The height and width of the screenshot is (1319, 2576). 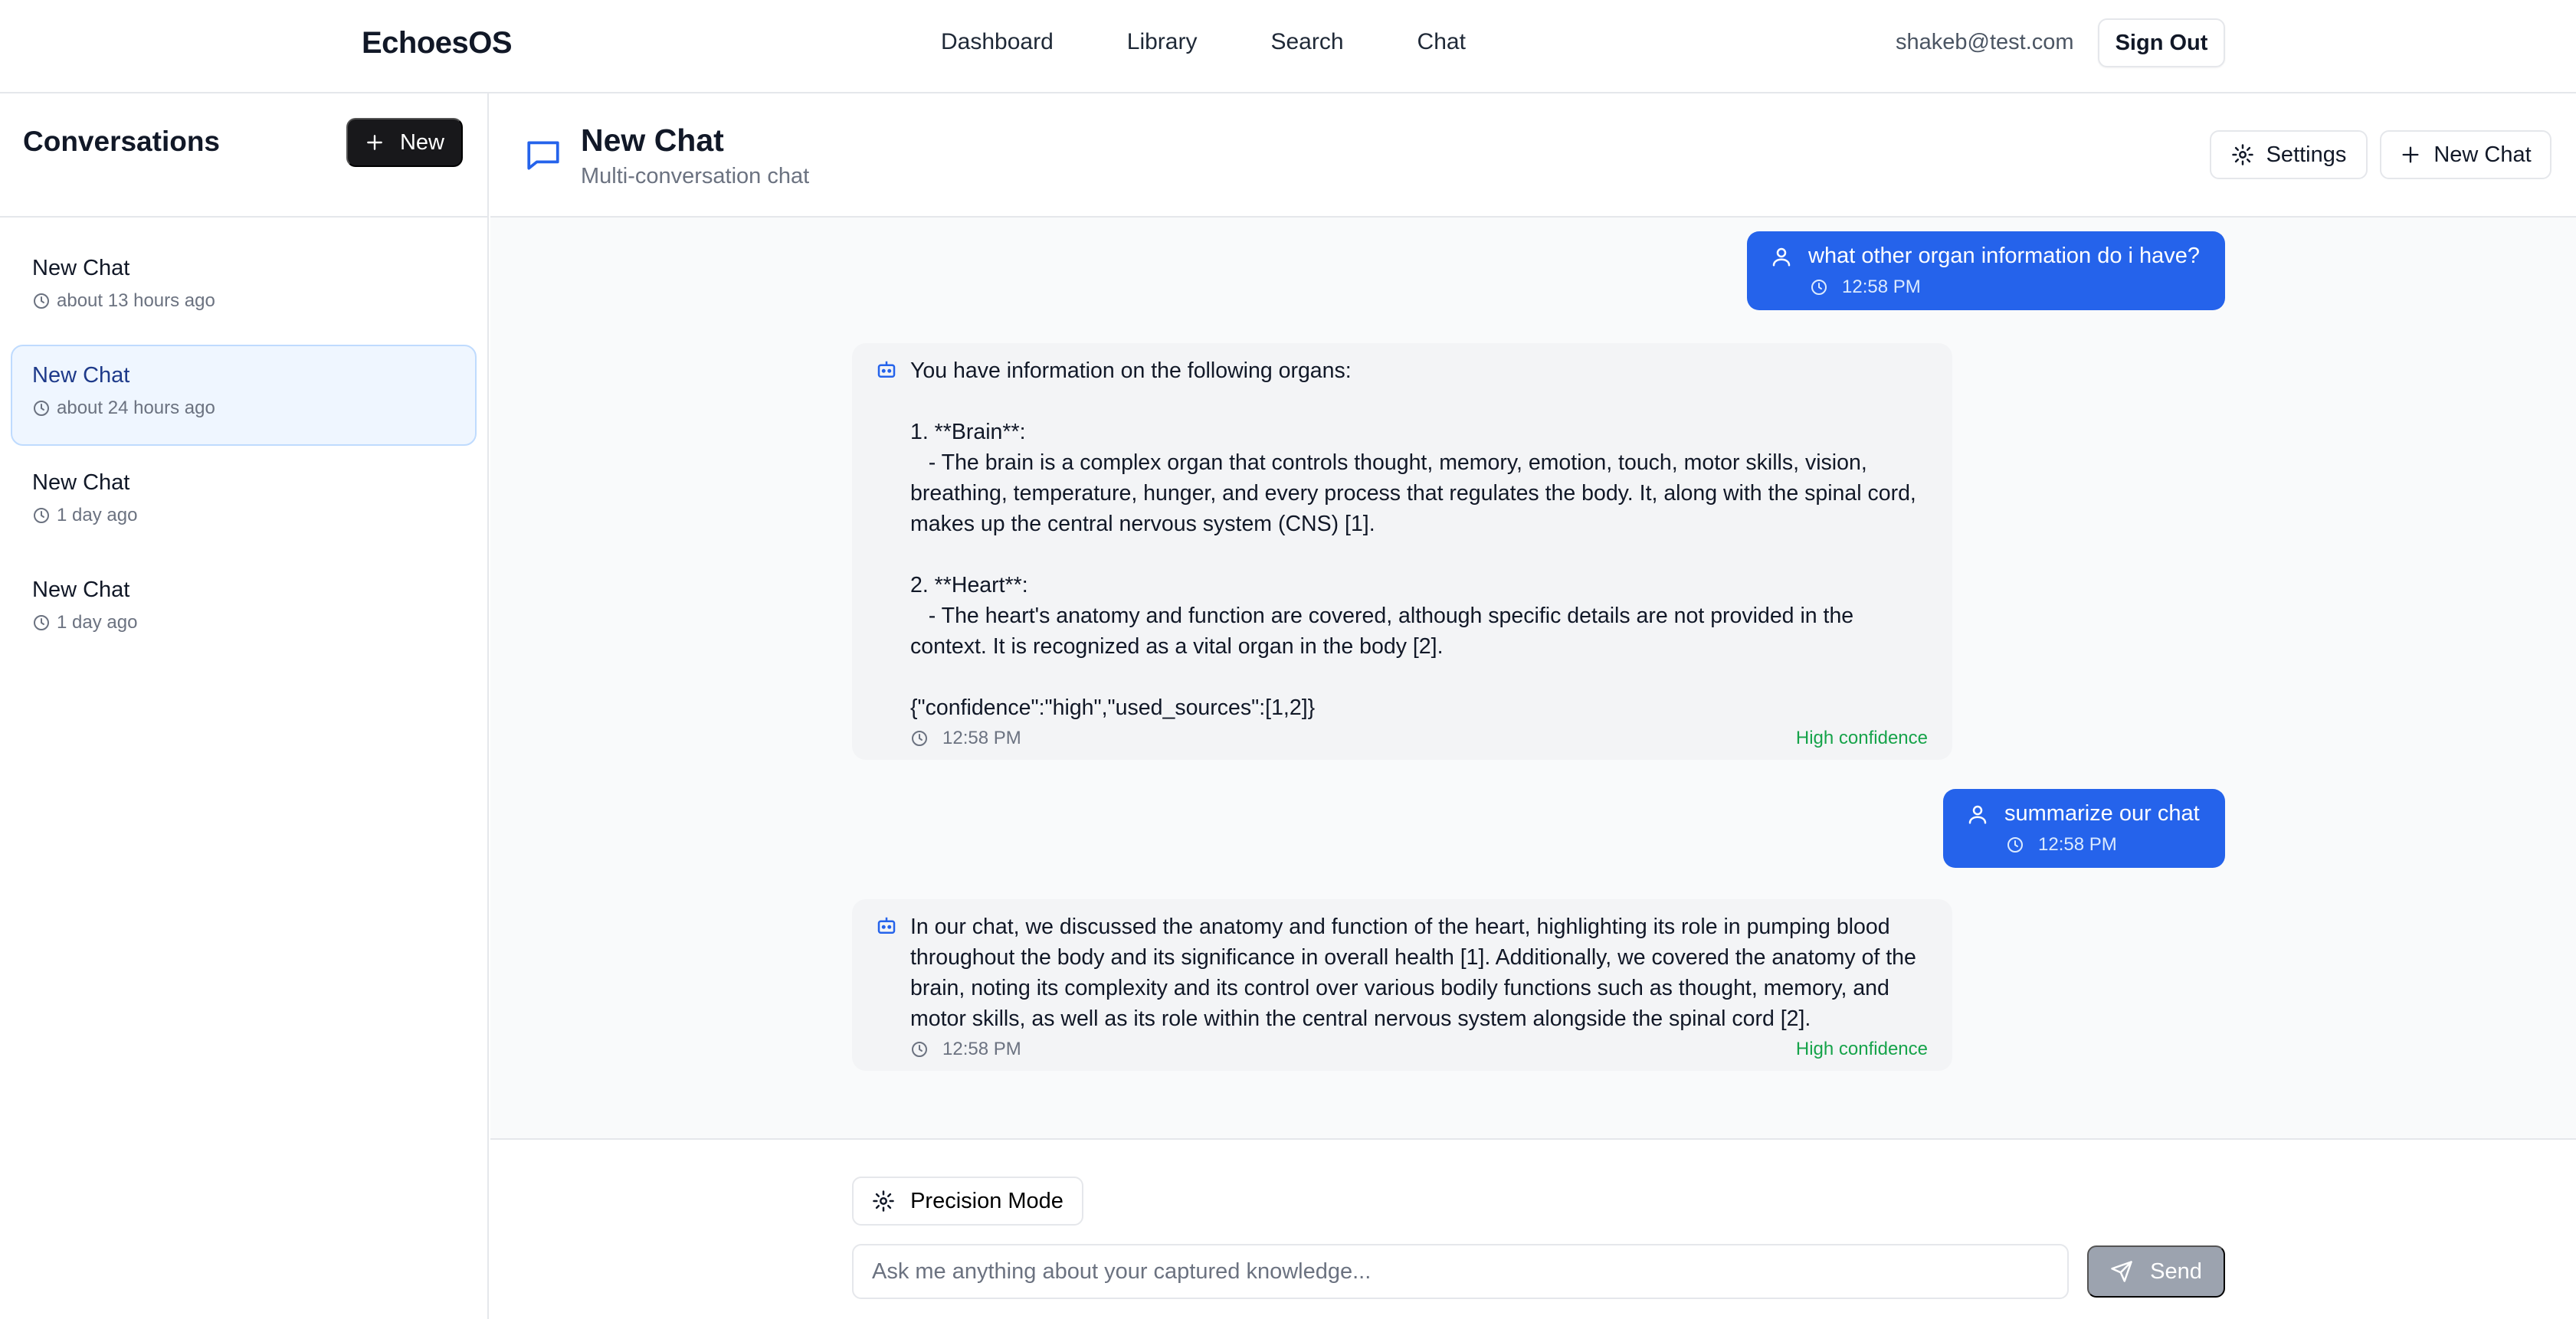 What do you see at coordinates (987, 1201) in the screenshot?
I see `precision-mode-label: Precision Mode` at bounding box center [987, 1201].